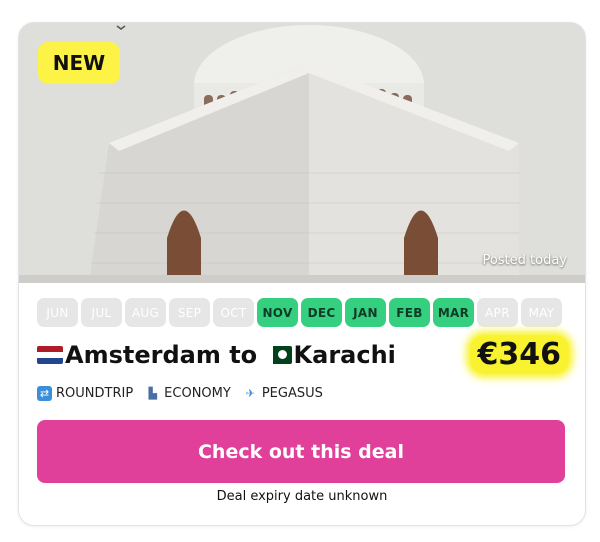 This screenshot has height=542, width=600. Describe the element at coordinates (278, 355) in the screenshot. I see `pakistan-flag-icon` at that location.